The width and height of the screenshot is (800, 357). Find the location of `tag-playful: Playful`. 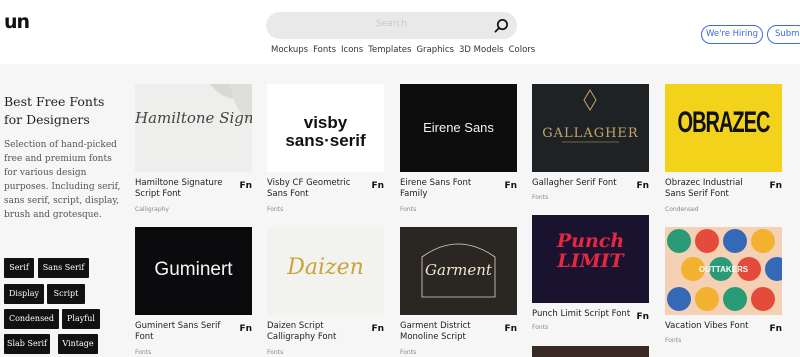

tag-playful: Playful is located at coordinates (81, 319).